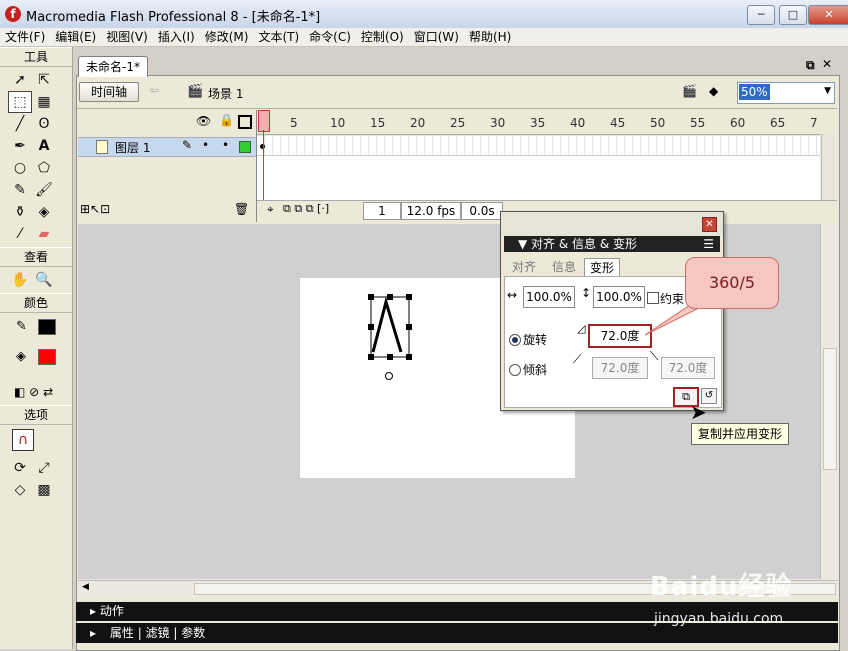 The image size is (848, 651). What do you see at coordinates (382, 37) in the screenshot?
I see `menu-control: 控制(O)` at bounding box center [382, 37].